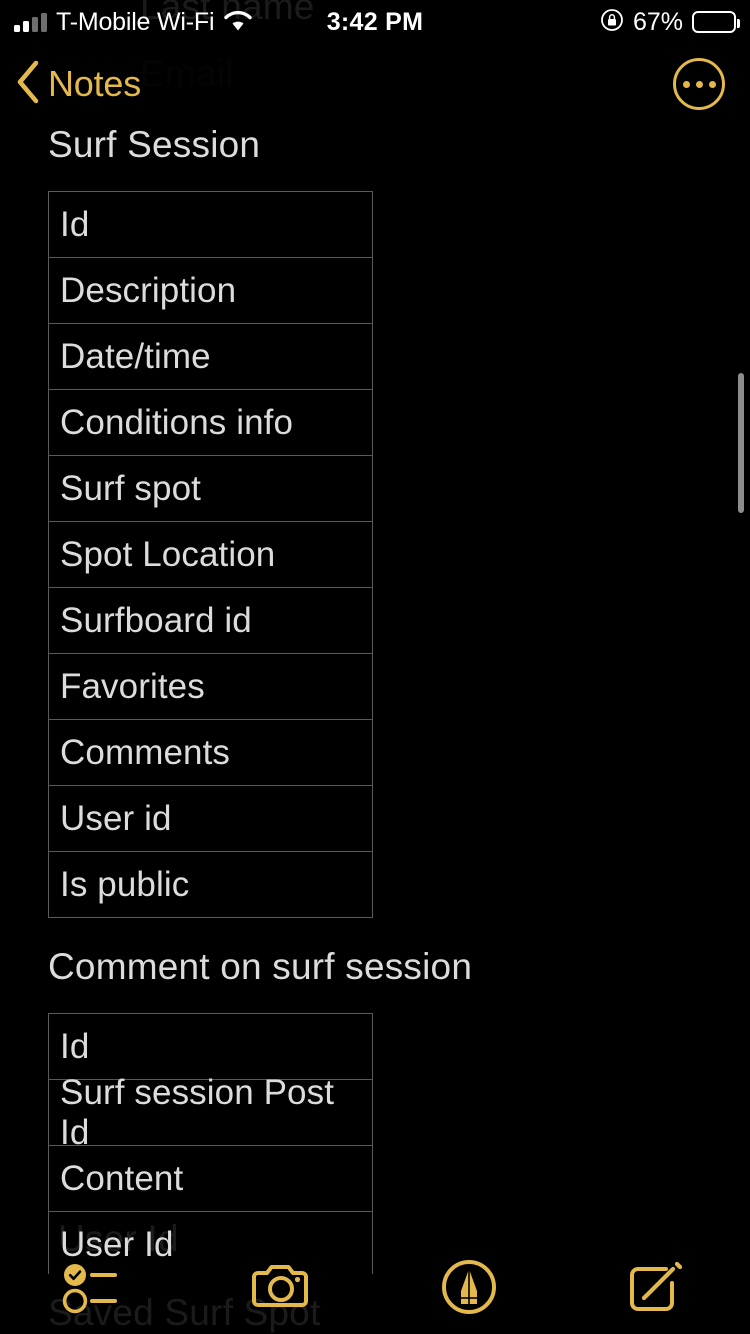 The width and height of the screenshot is (750, 1334). What do you see at coordinates (612, 22) in the screenshot?
I see `rotation-lock-icon` at bounding box center [612, 22].